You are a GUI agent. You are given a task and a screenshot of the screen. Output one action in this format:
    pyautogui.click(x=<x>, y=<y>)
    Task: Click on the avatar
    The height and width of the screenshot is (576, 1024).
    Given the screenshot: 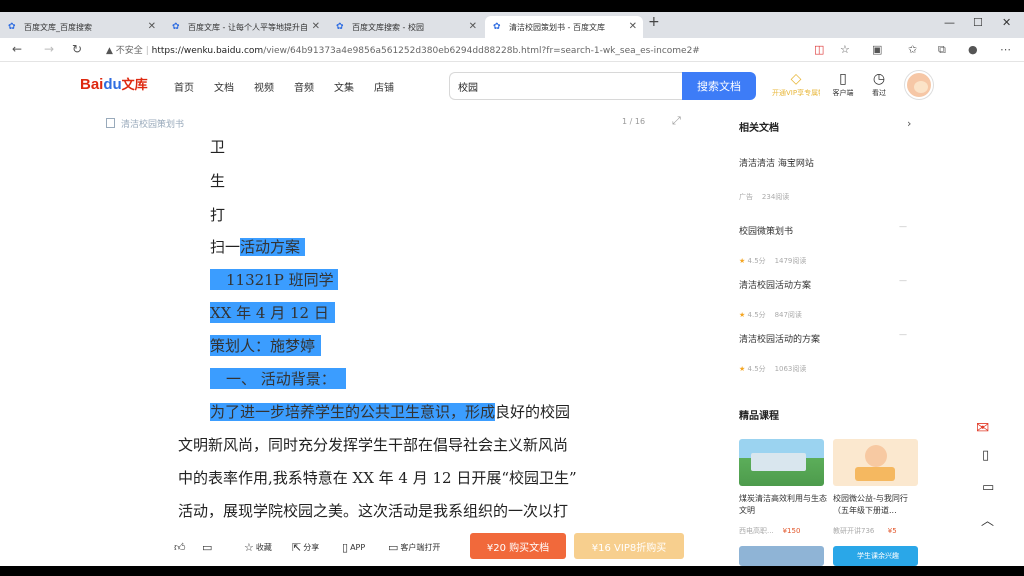 What is the action you would take?
    pyautogui.click(x=919, y=85)
    